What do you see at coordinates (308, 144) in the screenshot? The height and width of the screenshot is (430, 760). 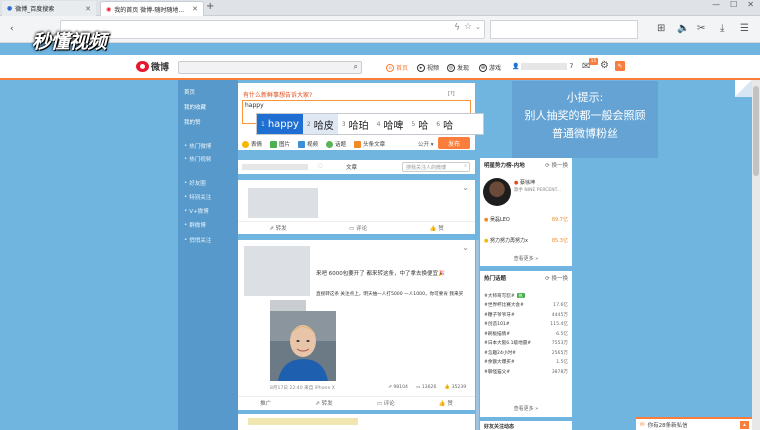 I see `tool-video: 视频` at bounding box center [308, 144].